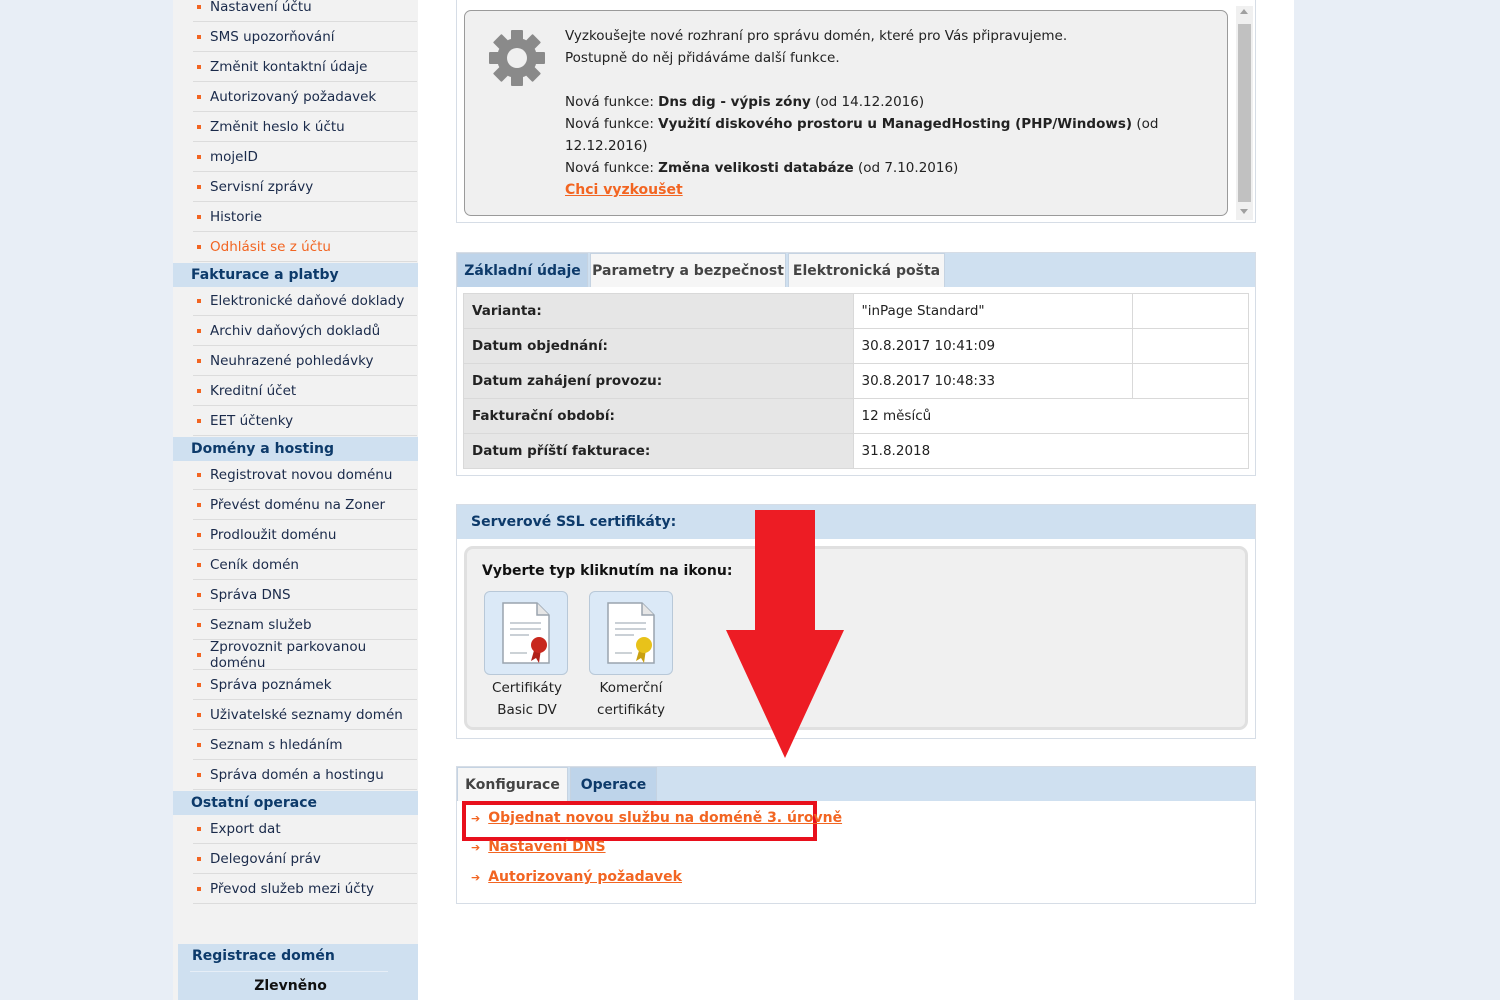 The width and height of the screenshot is (1500, 1000). I want to click on dns-settings-link: Nastavení DNS, so click(546, 847).